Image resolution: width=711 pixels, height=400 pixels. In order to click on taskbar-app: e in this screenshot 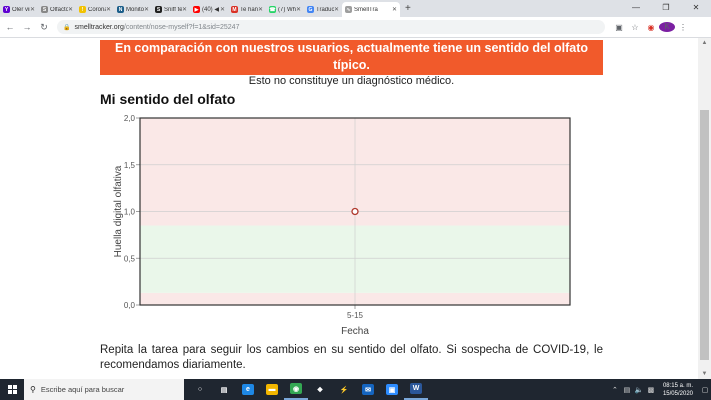, I will do `click(248, 389)`.